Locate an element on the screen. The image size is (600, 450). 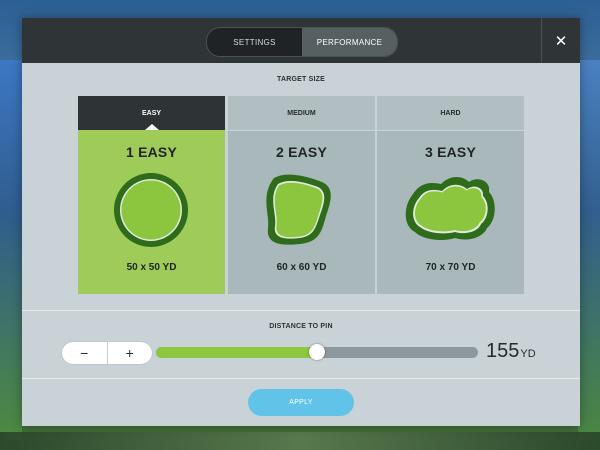
close-icon: ✕ is located at coordinates (561, 41).